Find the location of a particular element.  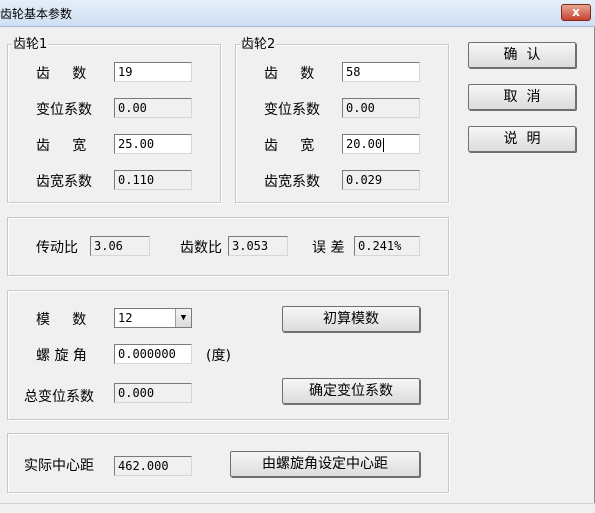

gear2-group-title: 齿轮2 is located at coordinates (258, 44).